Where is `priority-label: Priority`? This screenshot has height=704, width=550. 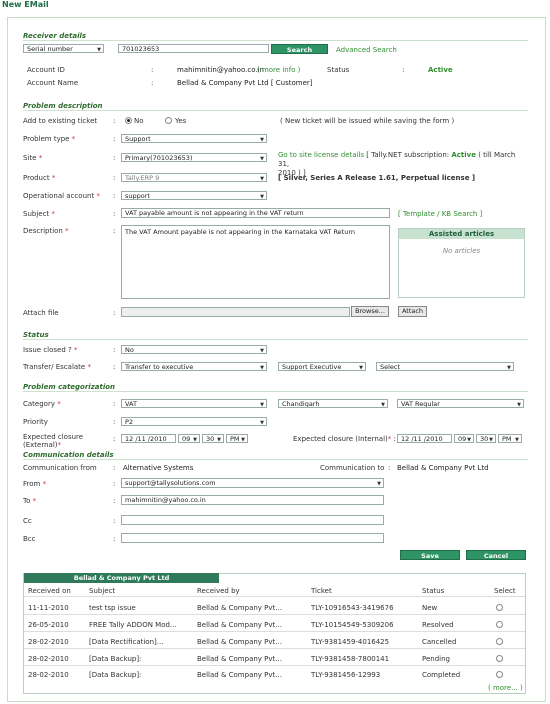 priority-label: Priority is located at coordinates (35, 422).